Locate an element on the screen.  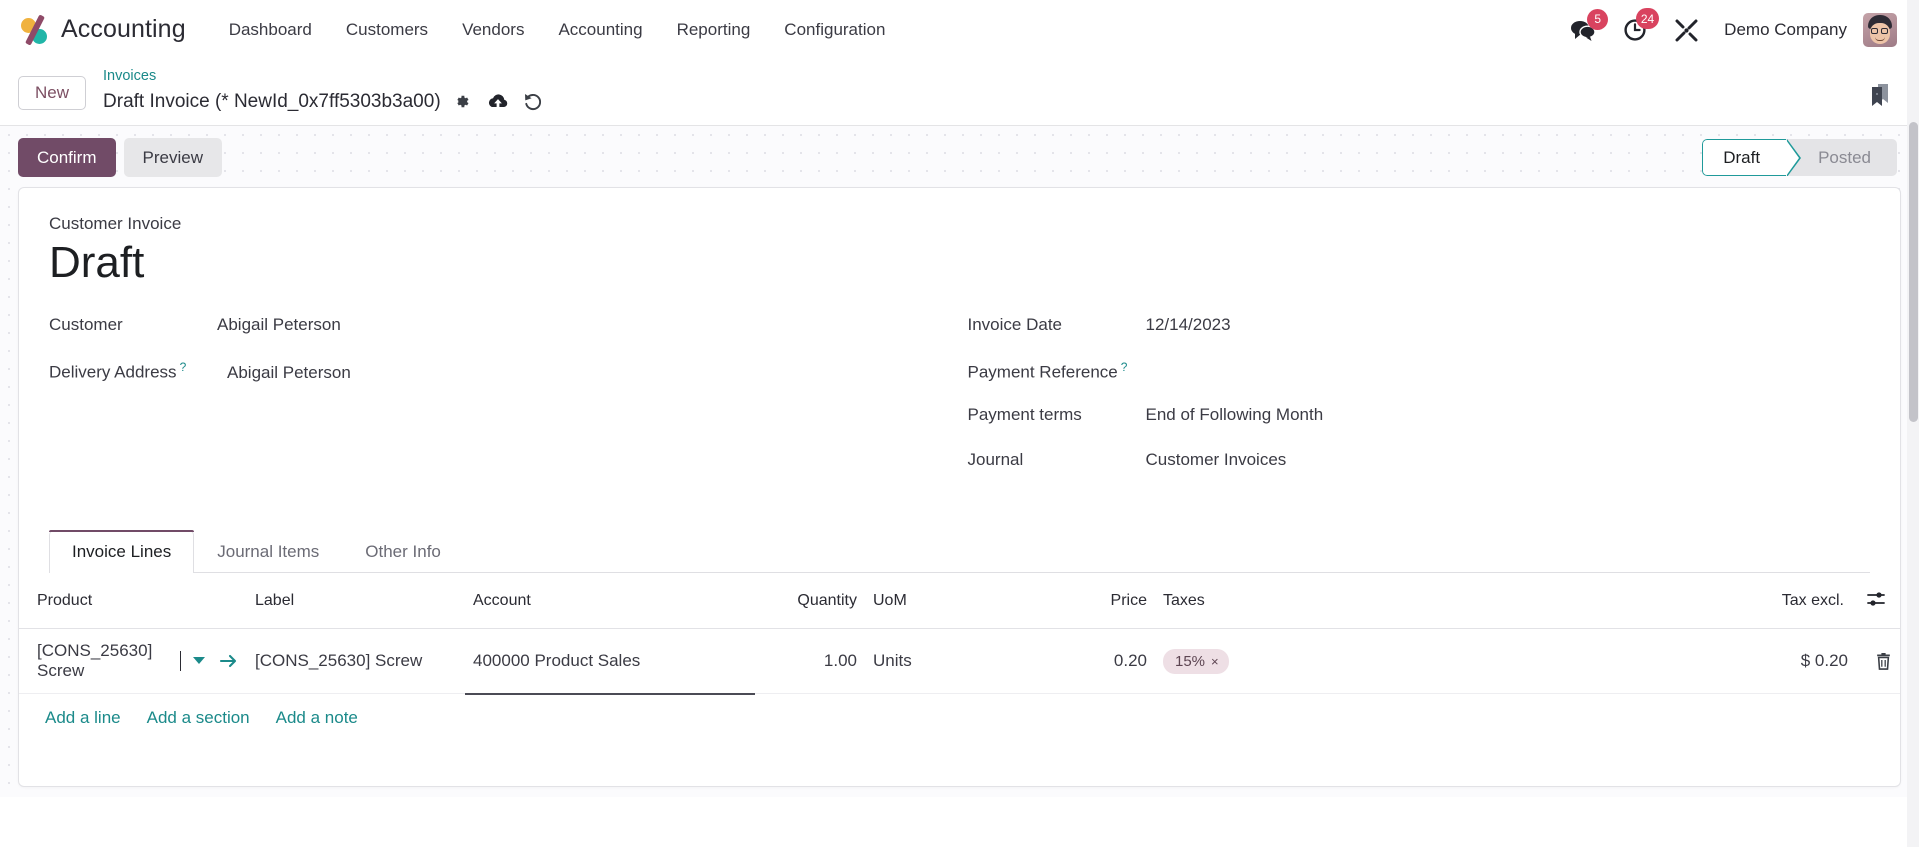
arrow-right-icon is located at coordinates (228, 660).